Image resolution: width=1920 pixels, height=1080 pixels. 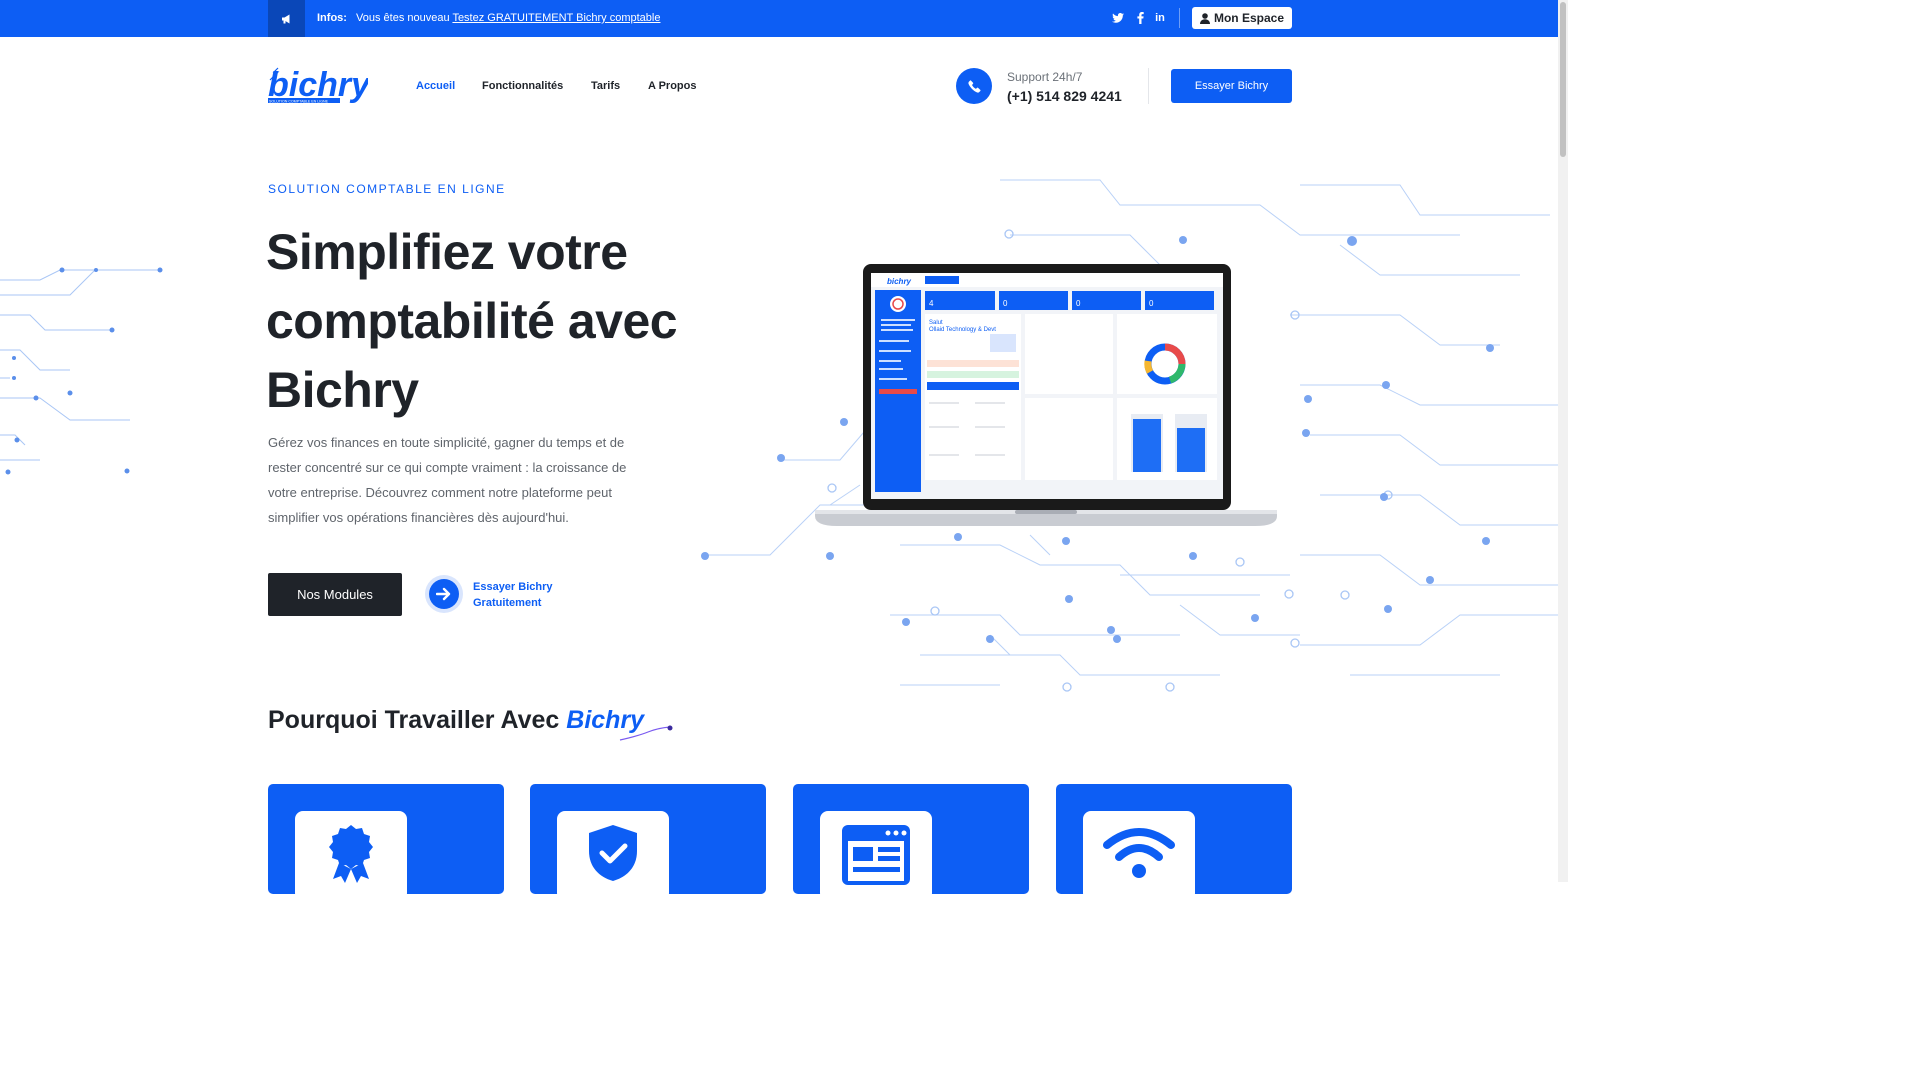 What do you see at coordinates (332, 18) in the screenshot?
I see `info-label: Infos:` at bounding box center [332, 18].